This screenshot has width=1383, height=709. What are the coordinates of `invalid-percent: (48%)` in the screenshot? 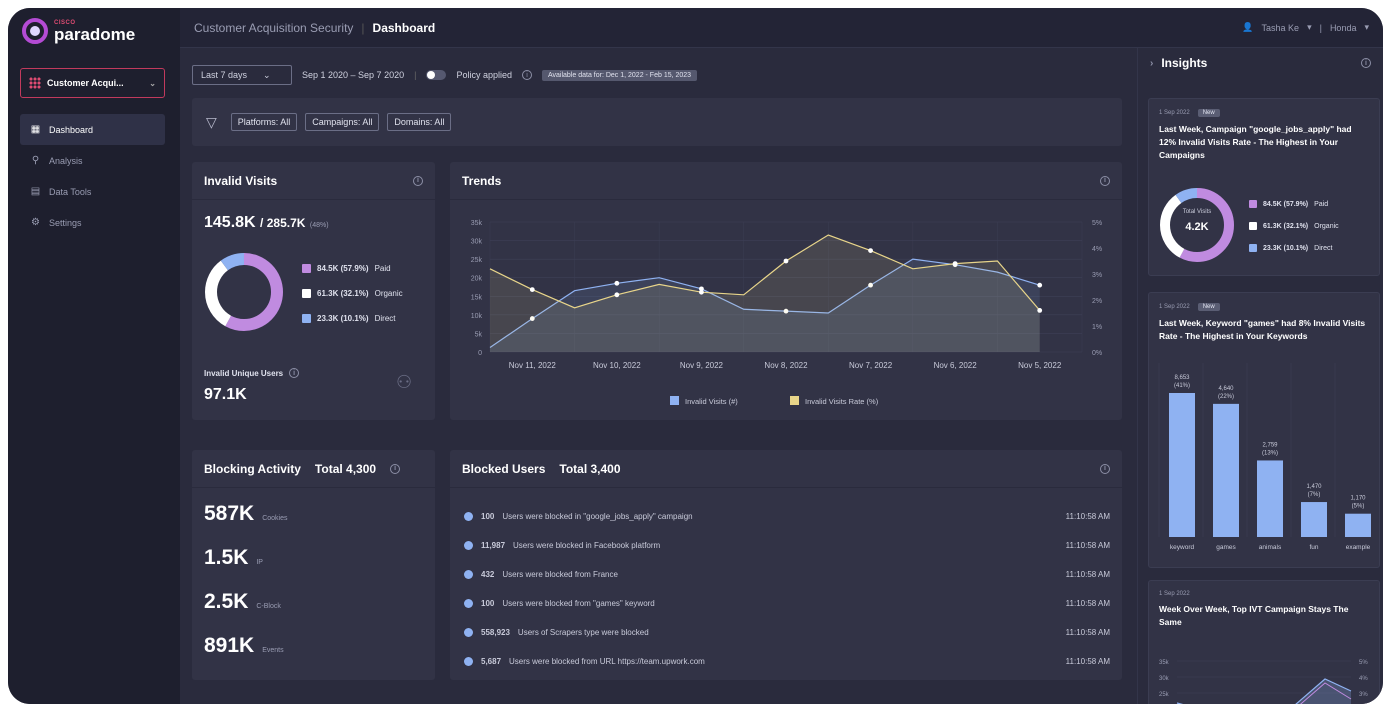 It's located at (319, 225).